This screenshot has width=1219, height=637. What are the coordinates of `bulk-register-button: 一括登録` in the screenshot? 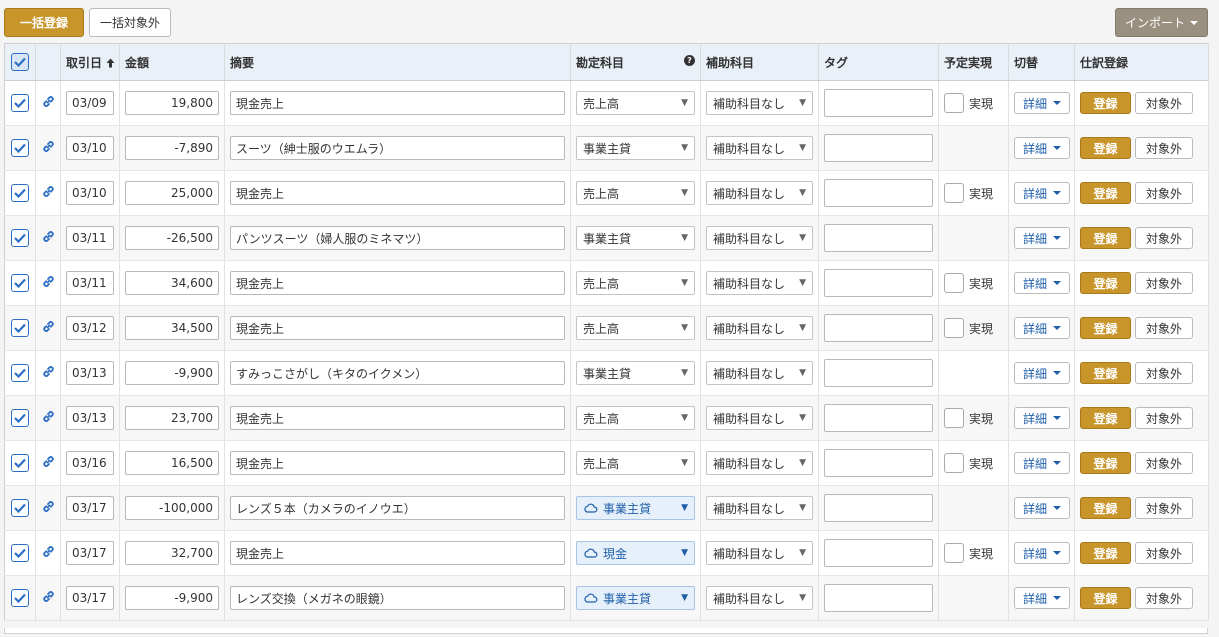 It's located at (44, 22).